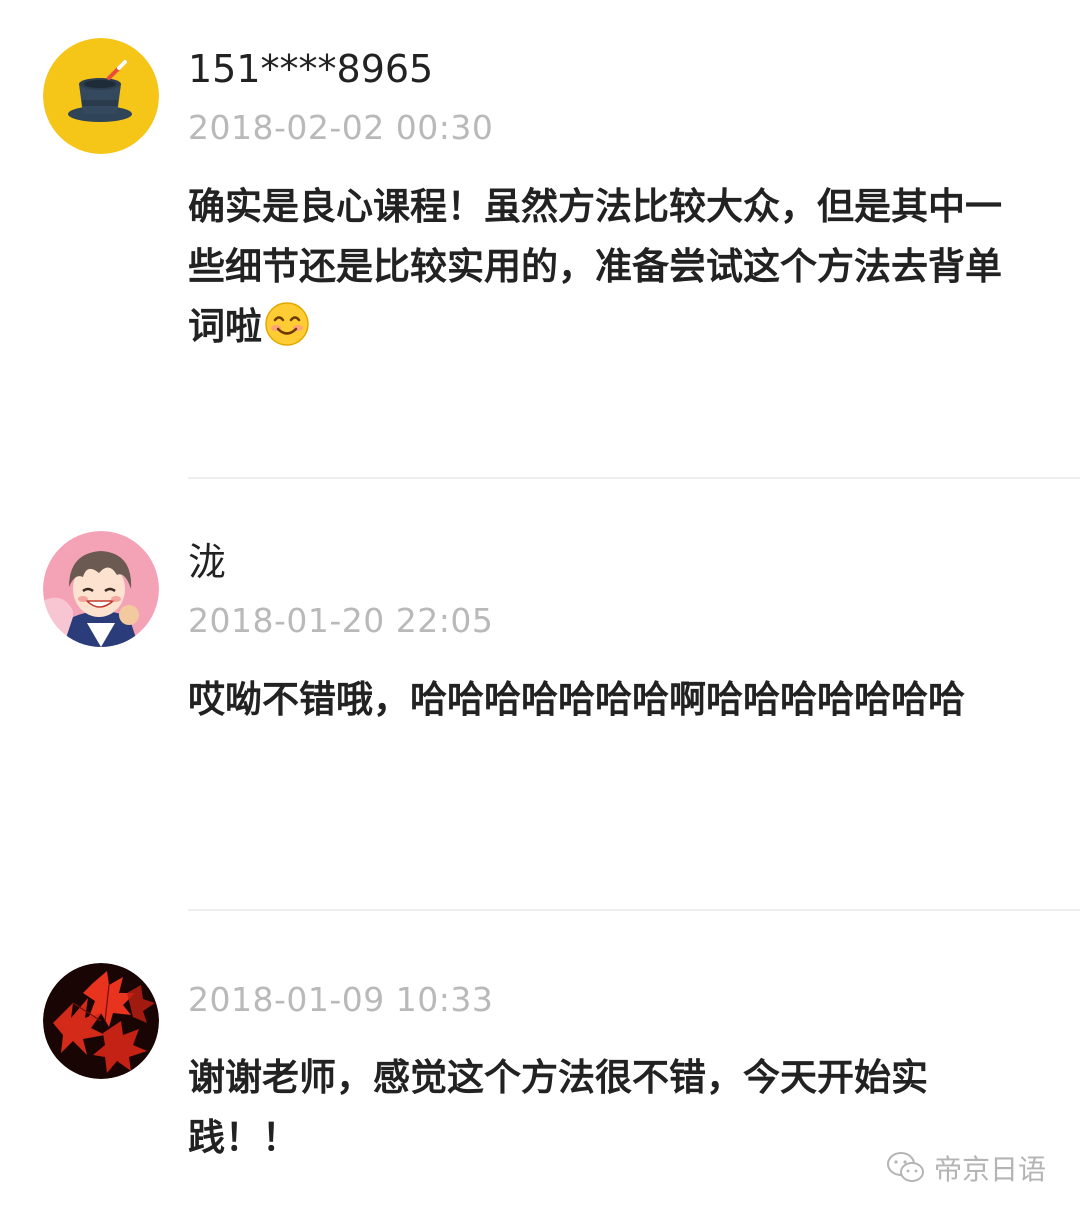 Image resolution: width=1080 pixels, height=1214 pixels. What do you see at coordinates (101, 589) in the screenshot?
I see `avatar-anime-character` at bounding box center [101, 589].